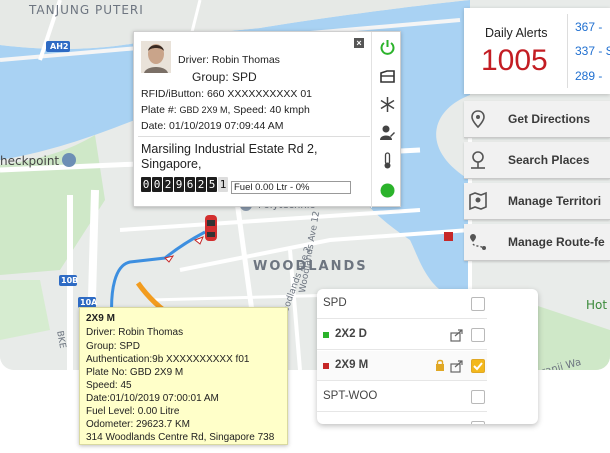 Image resolution: width=610 pixels, height=453 pixels. I want to click on vehicle-name: SPD, so click(335, 303).